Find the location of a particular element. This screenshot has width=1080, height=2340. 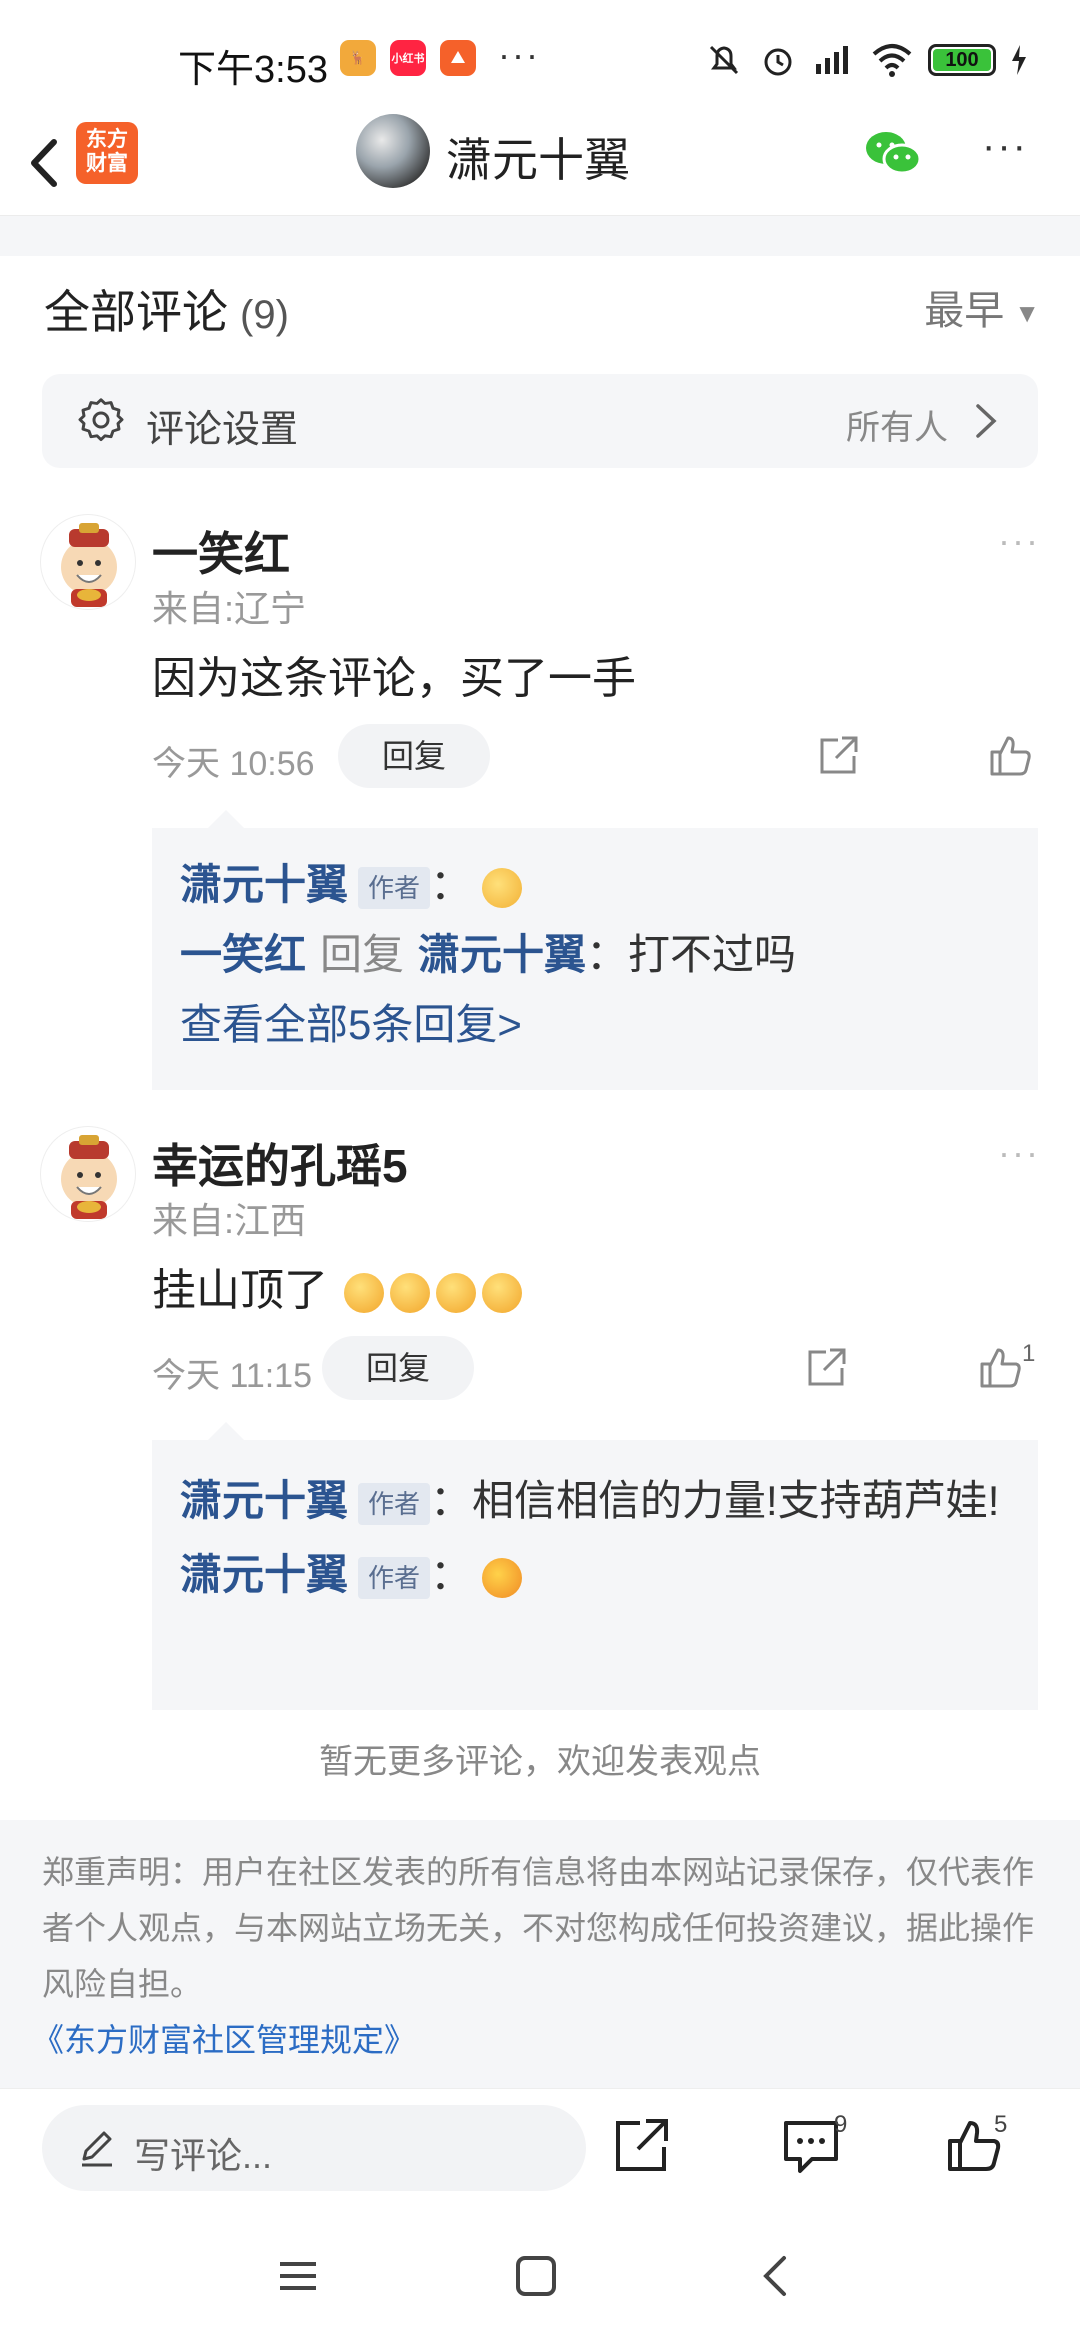

pencil-icon is located at coordinates (97, 2149).